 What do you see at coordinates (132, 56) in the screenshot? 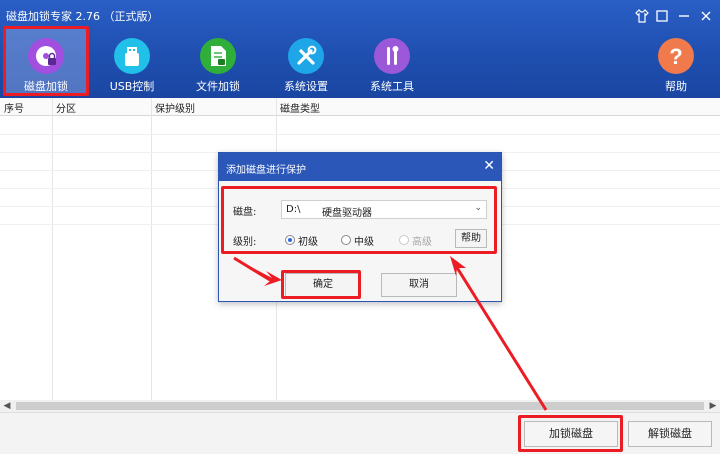
I see `usb-icon` at bounding box center [132, 56].